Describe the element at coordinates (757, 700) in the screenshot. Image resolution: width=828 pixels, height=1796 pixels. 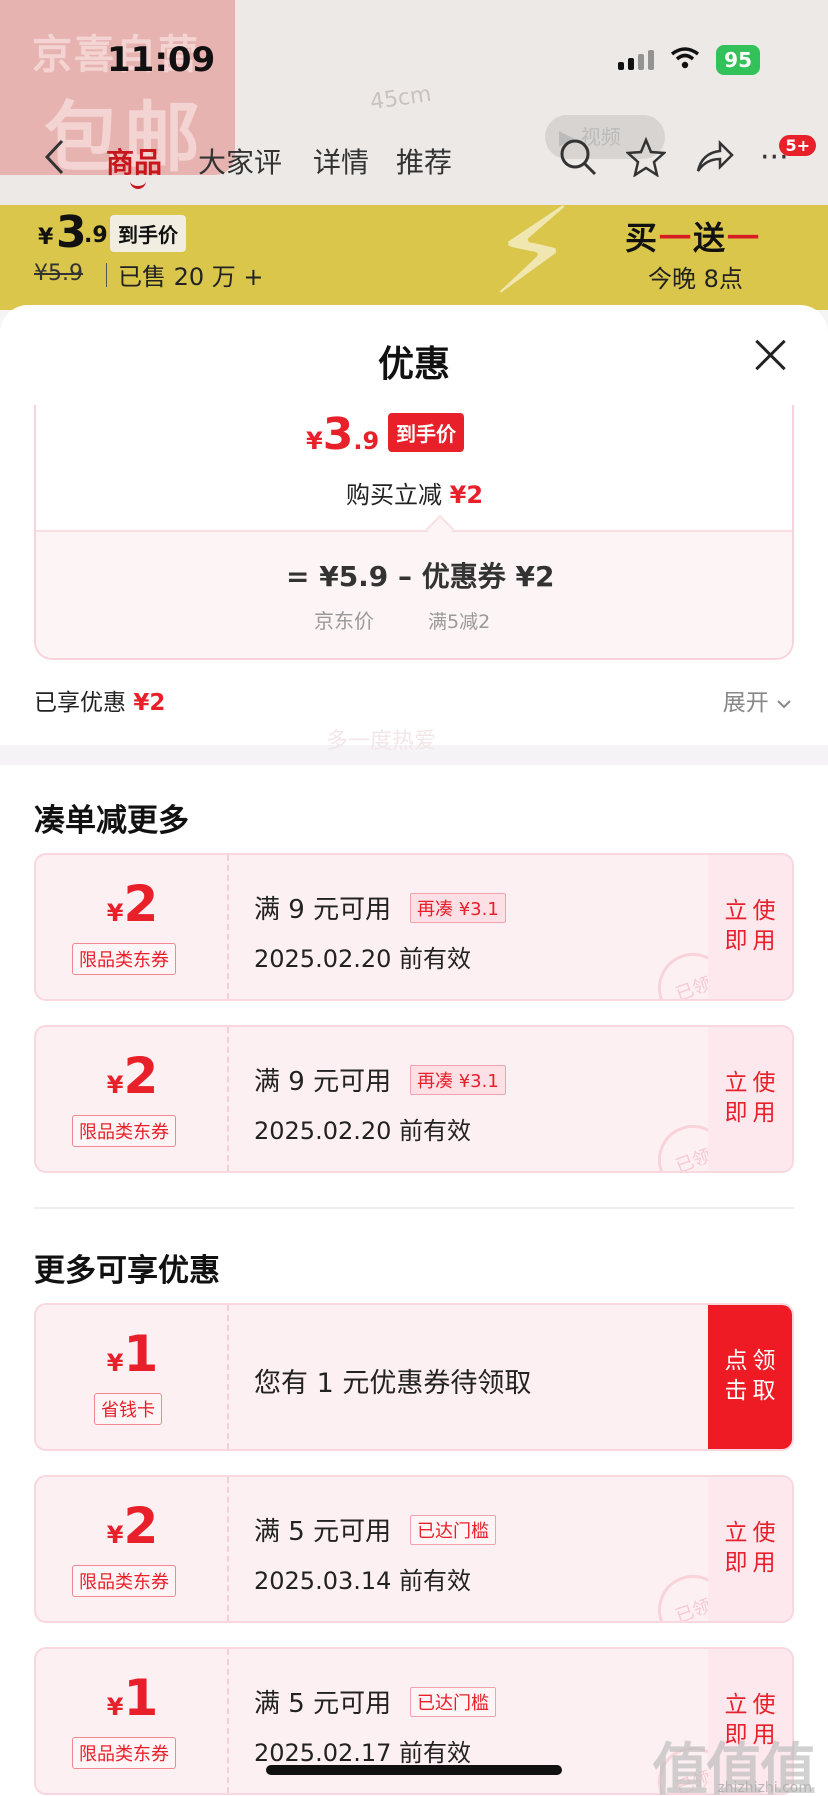
I see `expand-button: 展开` at that location.